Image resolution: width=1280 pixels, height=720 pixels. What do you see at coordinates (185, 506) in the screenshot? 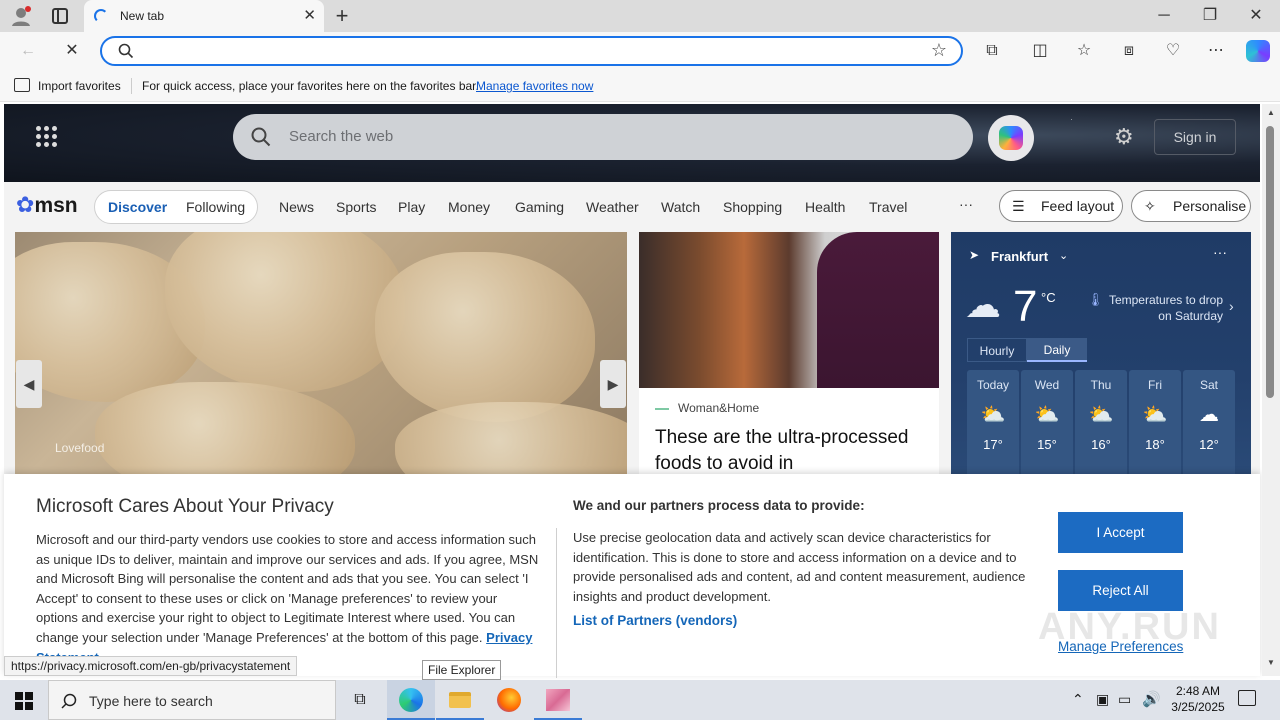
I see `privacy-title: Microsoft Cares About Your Privacy` at bounding box center [185, 506].